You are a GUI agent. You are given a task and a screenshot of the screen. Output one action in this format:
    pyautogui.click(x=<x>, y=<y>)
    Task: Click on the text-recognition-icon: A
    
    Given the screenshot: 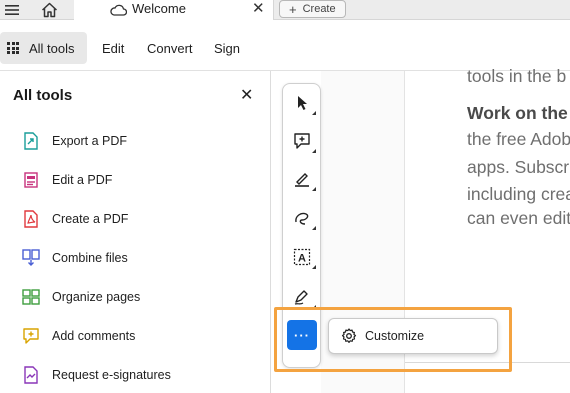 What is the action you would take?
    pyautogui.click(x=303, y=257)
    